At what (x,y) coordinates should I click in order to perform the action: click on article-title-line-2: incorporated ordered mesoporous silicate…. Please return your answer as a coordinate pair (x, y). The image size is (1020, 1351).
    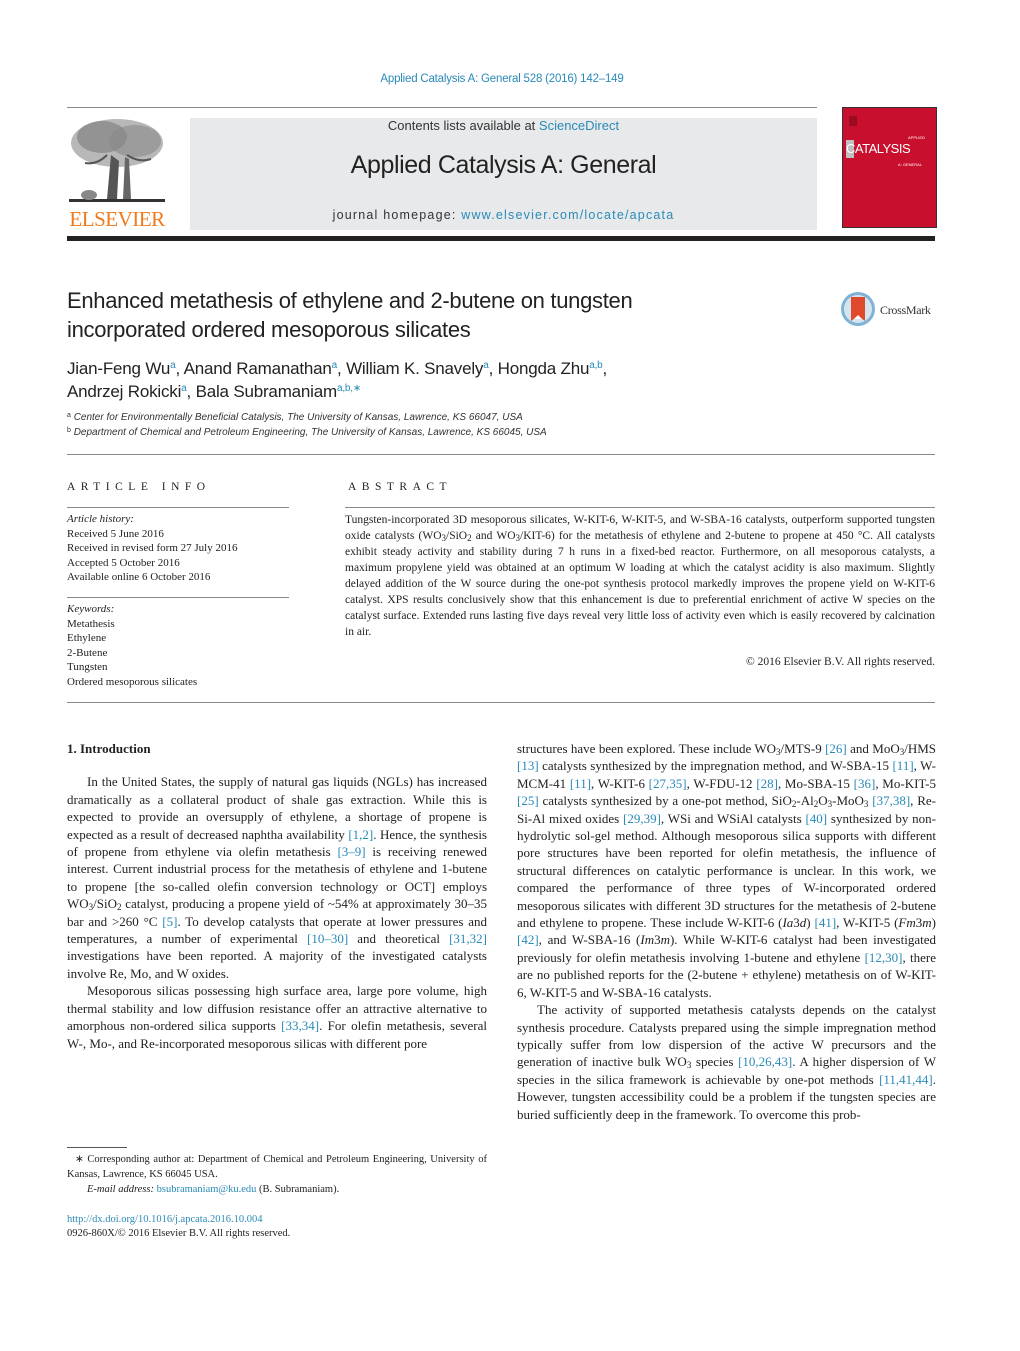
    Looking at the image, I should click on (269, 329).